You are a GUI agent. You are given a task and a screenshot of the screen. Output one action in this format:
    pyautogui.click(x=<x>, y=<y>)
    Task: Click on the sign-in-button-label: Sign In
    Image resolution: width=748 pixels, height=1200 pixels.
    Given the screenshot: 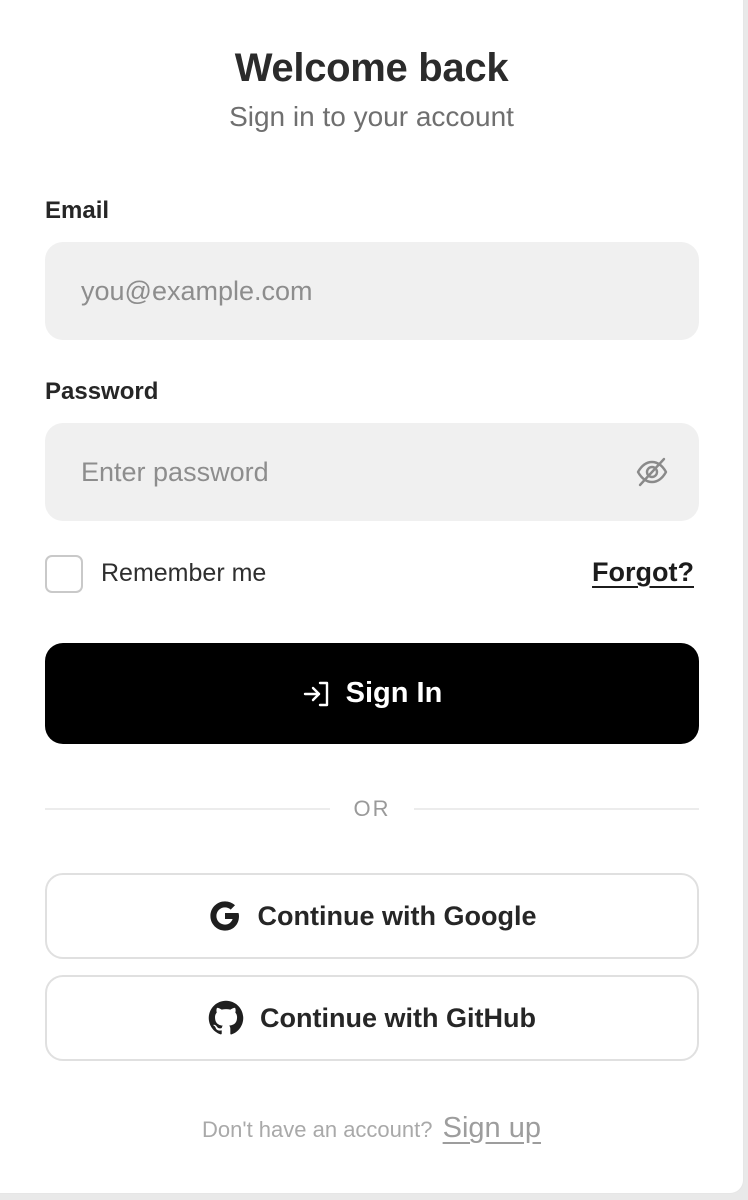 What is the action you would take?
    pyautogui.click(x=394, y=693)
    